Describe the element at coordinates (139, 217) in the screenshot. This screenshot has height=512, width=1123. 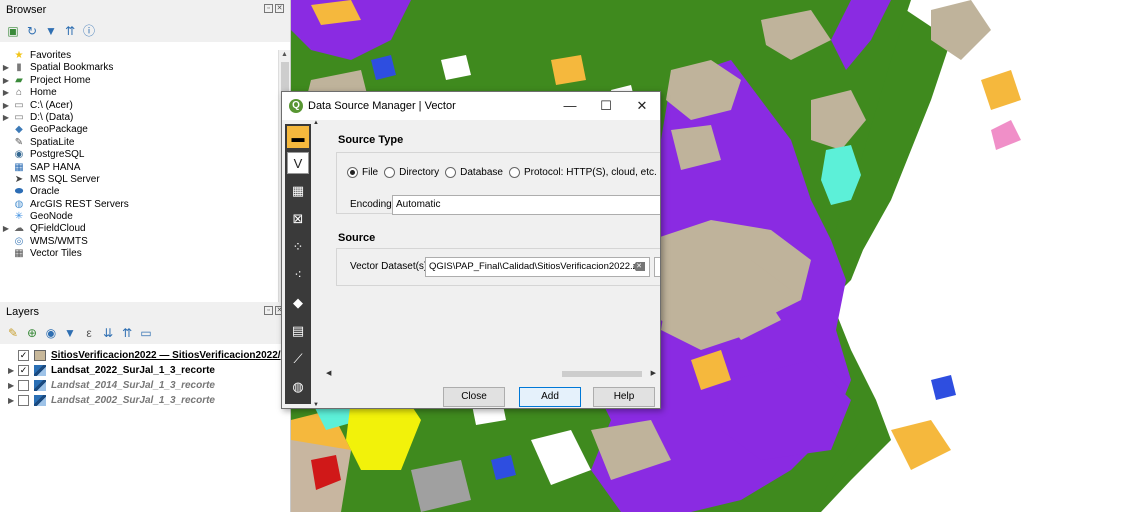
I see `browser-item: ✳ GeoNode` at that location.